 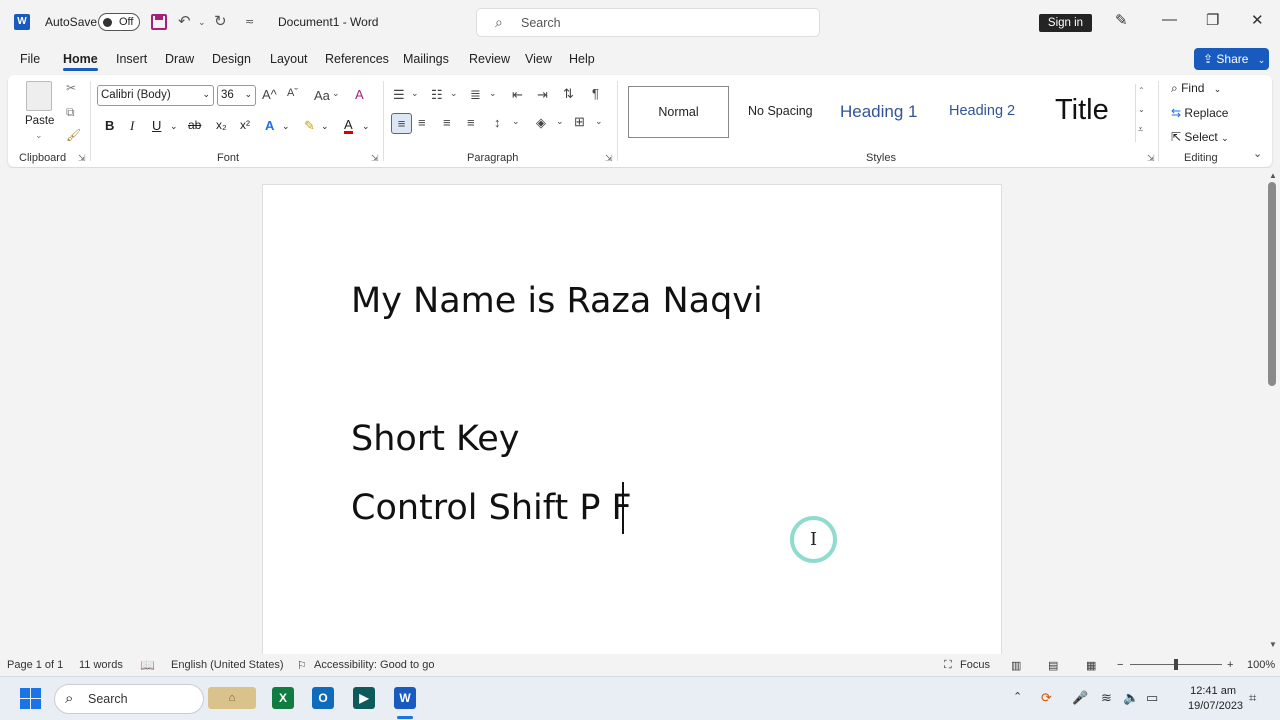 I want to click on scroll-up-icon: ⌃, so click(x=1141, y=90).